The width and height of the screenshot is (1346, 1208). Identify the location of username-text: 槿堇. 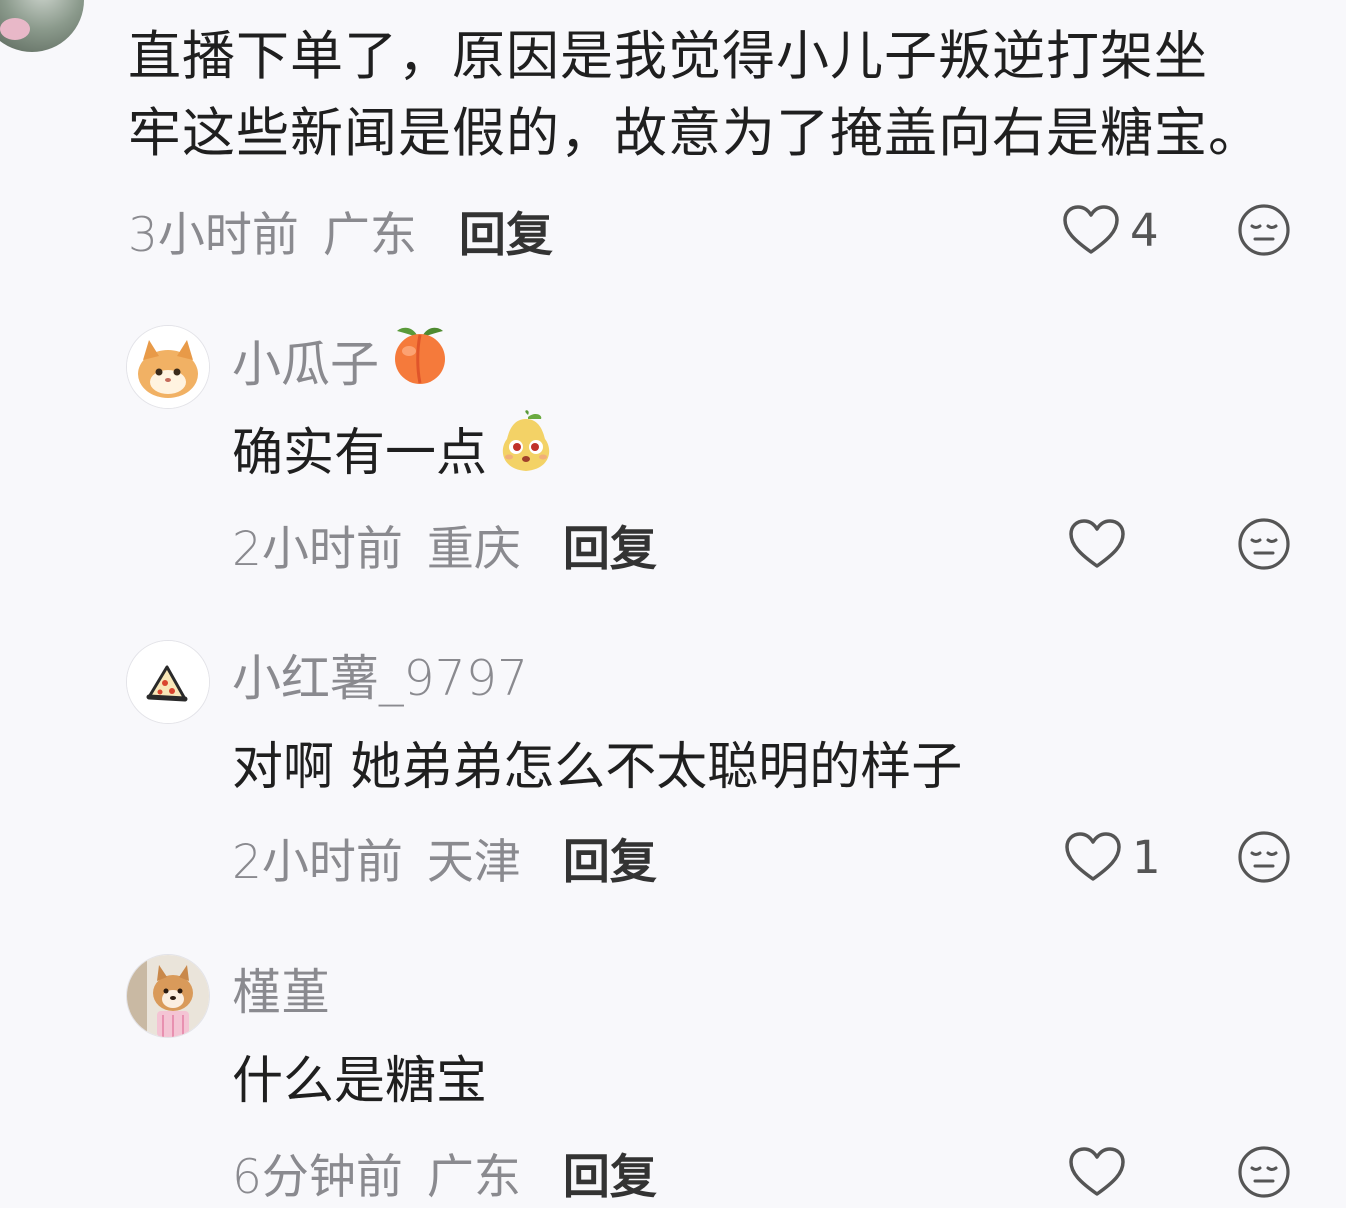
(281, 992).